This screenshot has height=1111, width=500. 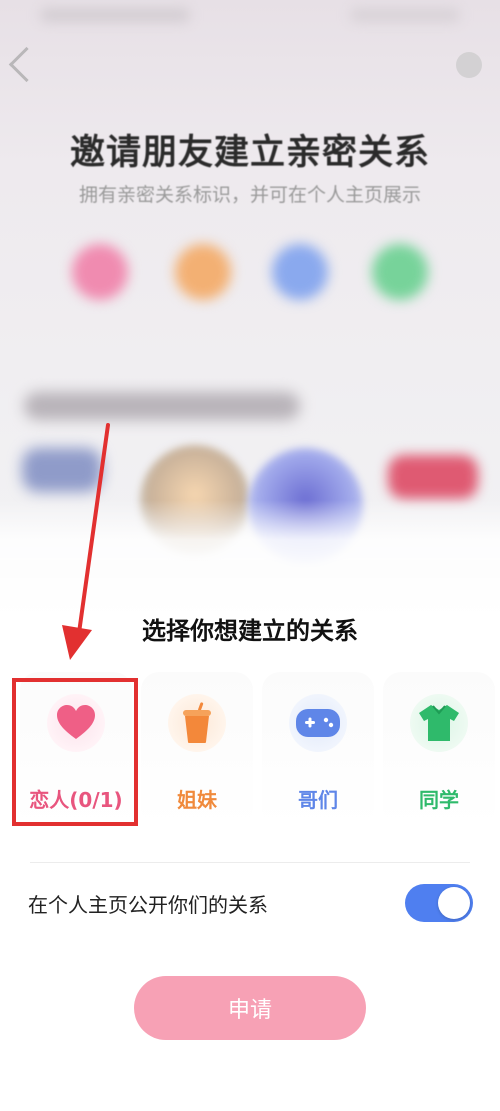 I want to click on public-relation-label: 在个人主页公开你们的关系, so click(x=148, y=905).